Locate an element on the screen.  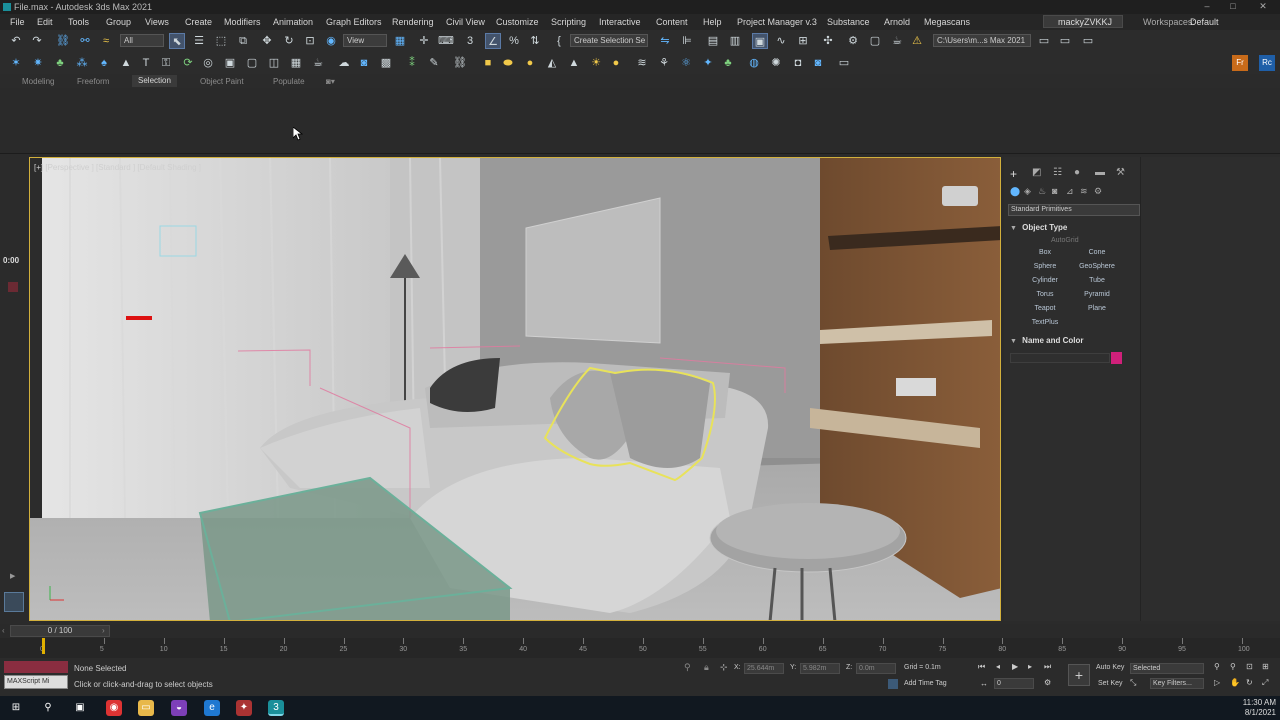
modify-tab-icon: ◩ is located at coordinates (1036, 172).